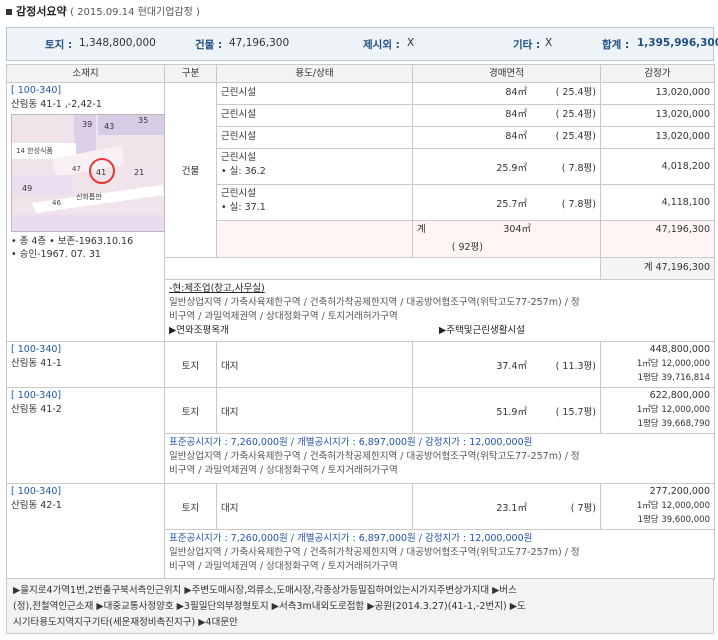 This screenshot has height=640, width=718. Describe the element at coordinates (506, 410) in the screenshot. I see `area-cell: 51.9㎡ ( 15.7평)` at that location.